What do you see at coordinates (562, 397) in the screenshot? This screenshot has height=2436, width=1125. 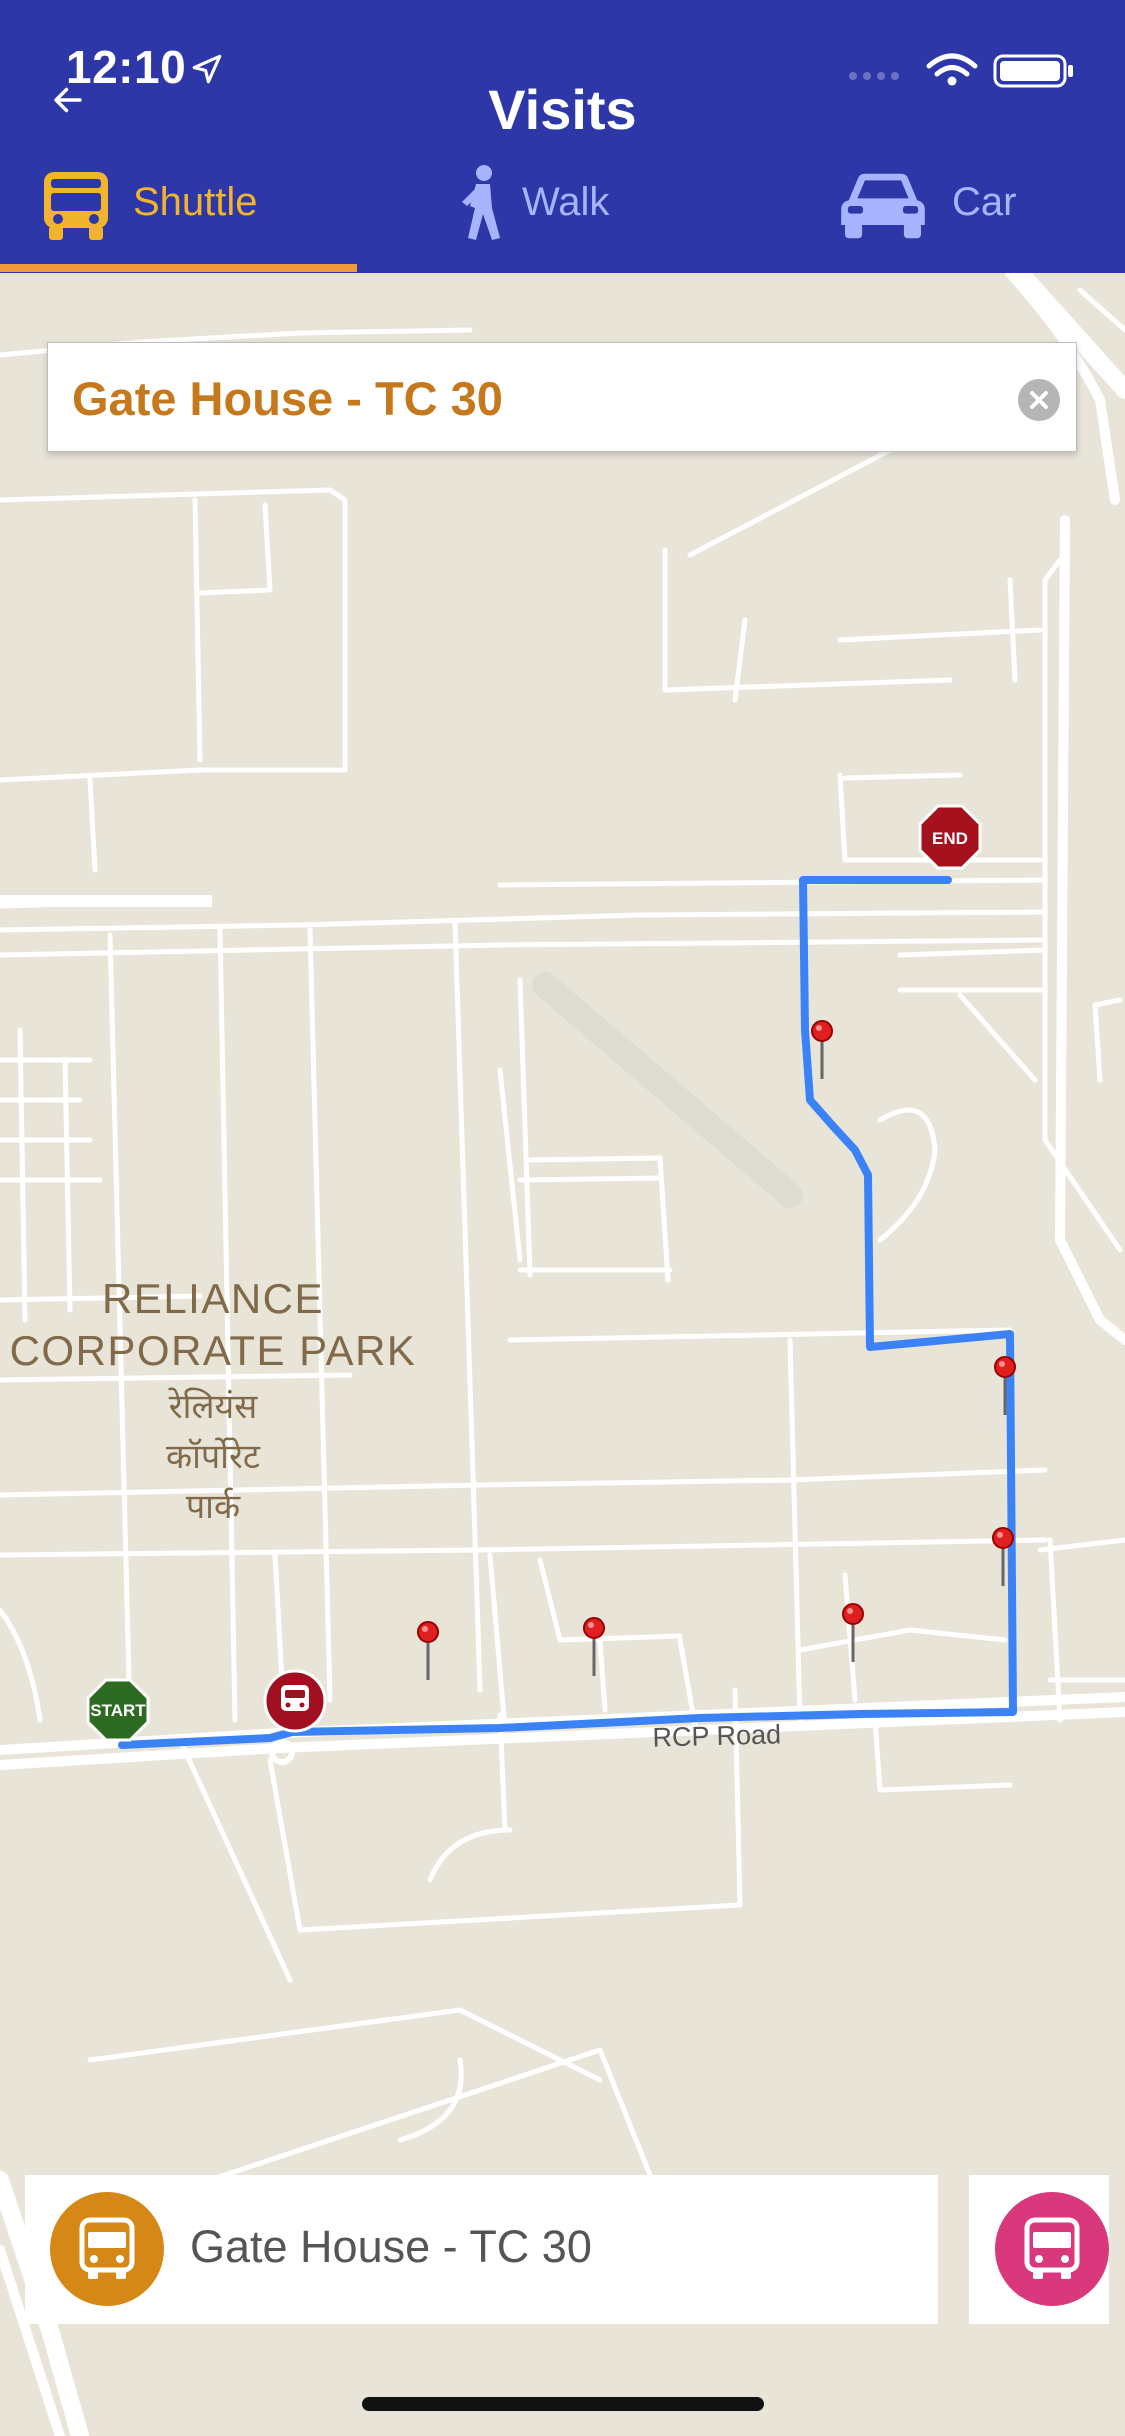 I see `destination-search-field: Gate House - TC 30` at bounding box center [562, 397].